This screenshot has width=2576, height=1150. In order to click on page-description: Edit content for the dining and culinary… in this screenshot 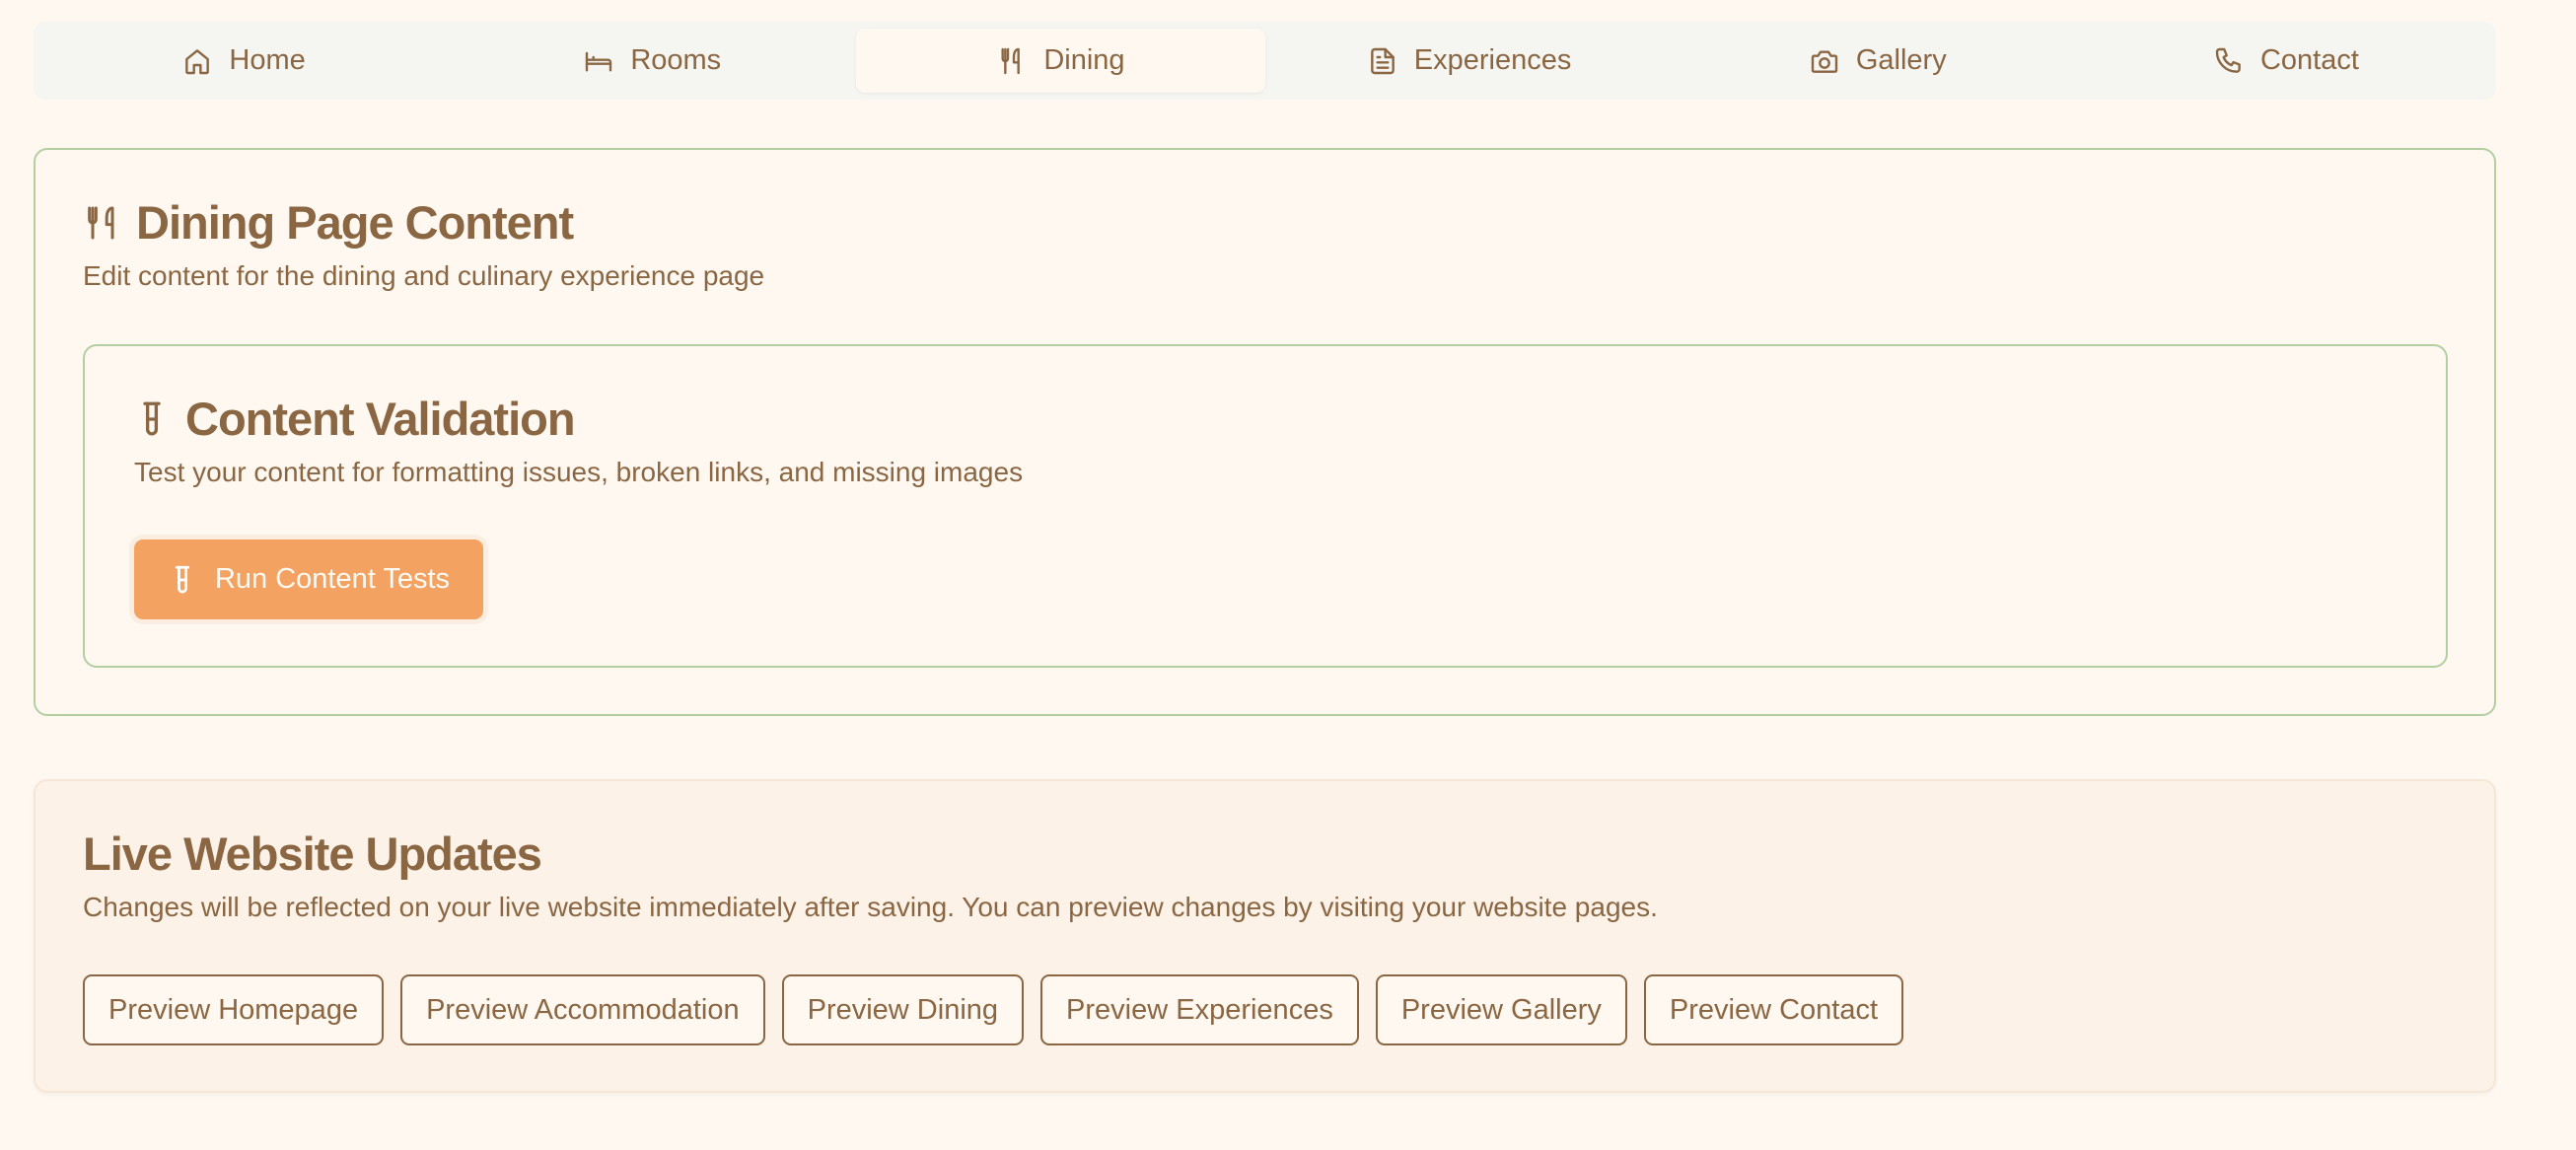, I will do `click(424, 275)`.